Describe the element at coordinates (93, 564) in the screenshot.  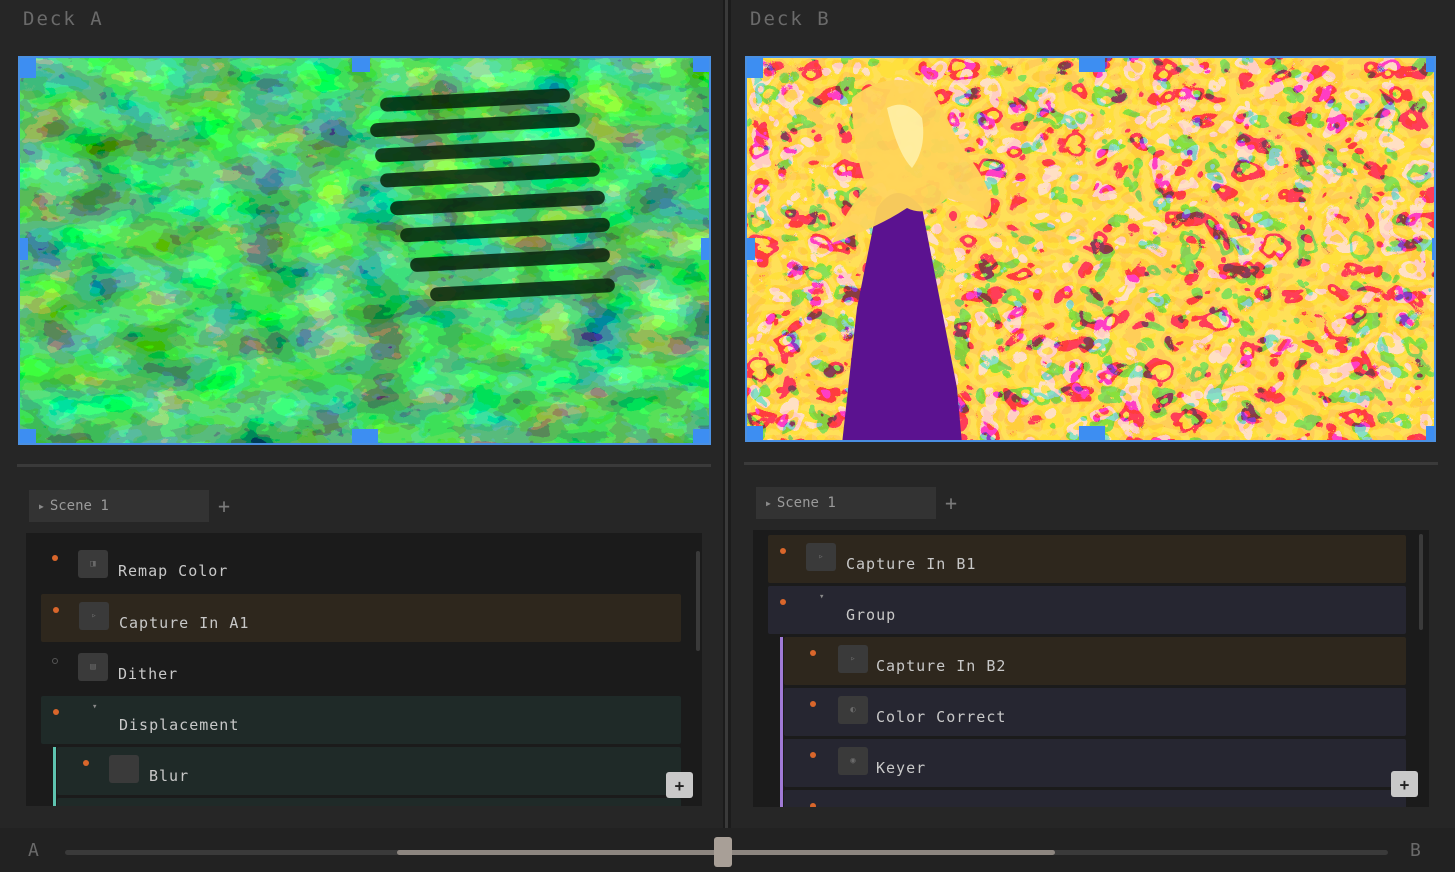
I see `remap-color-icon: ◨` at that location.